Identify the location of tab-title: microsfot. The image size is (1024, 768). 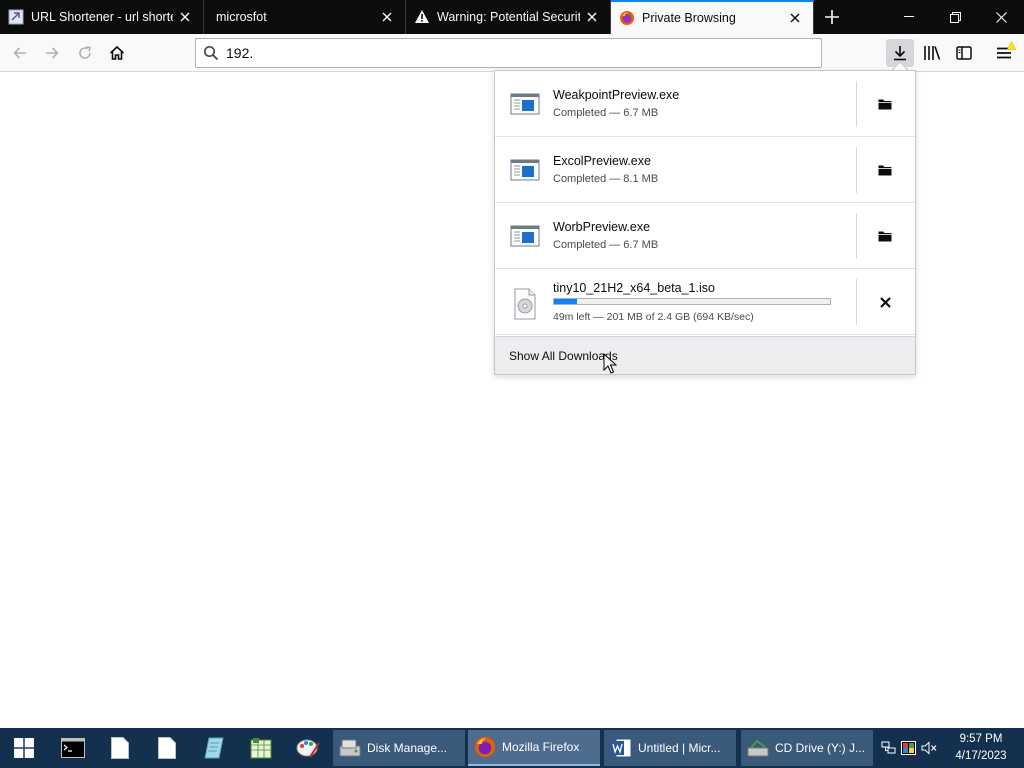
(241, 17).